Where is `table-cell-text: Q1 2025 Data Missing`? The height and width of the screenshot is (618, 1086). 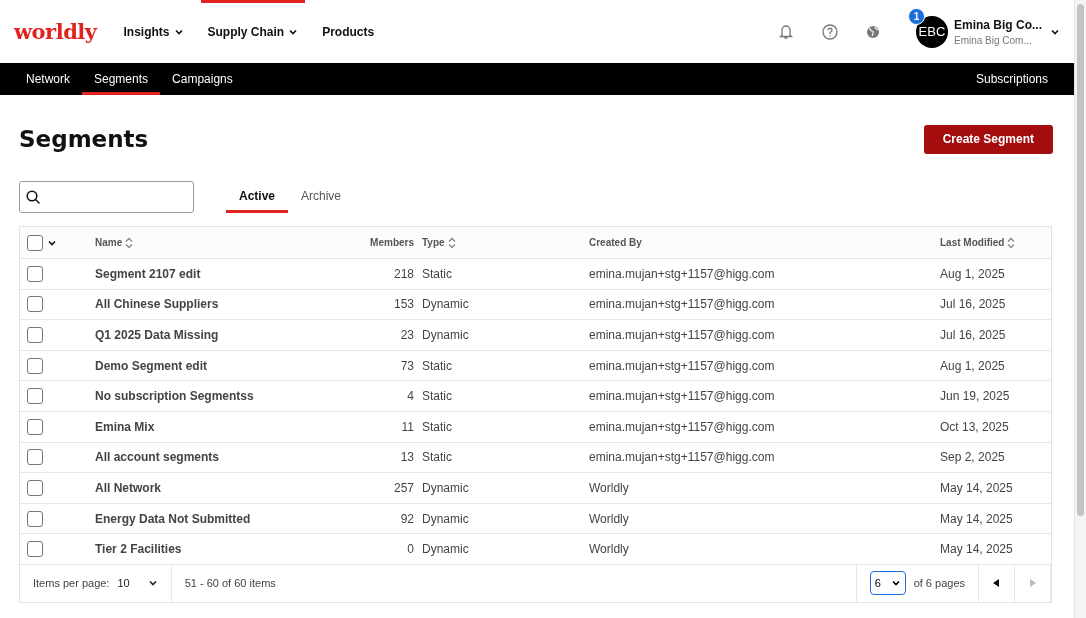
table-cell-text: Q1 2025 Data Missing is located at coordinates (157, 335).